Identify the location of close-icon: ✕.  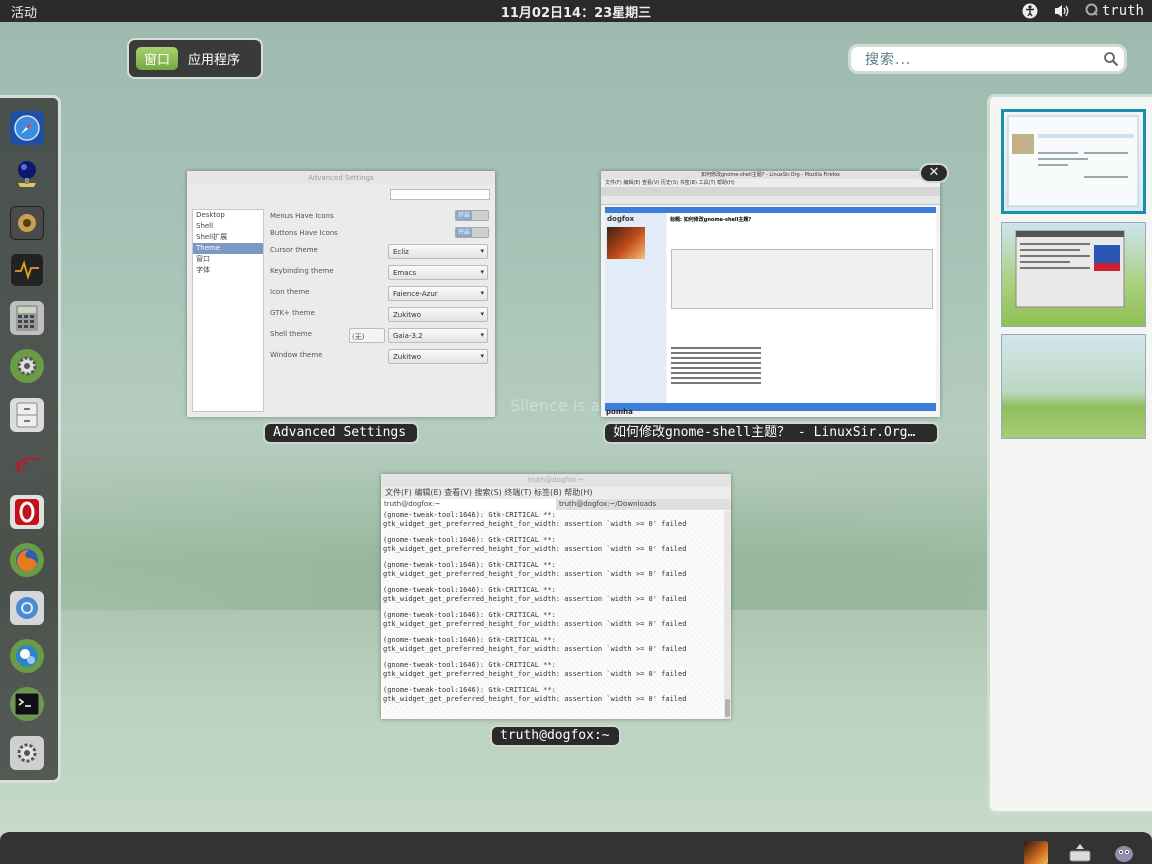
(934, 172).